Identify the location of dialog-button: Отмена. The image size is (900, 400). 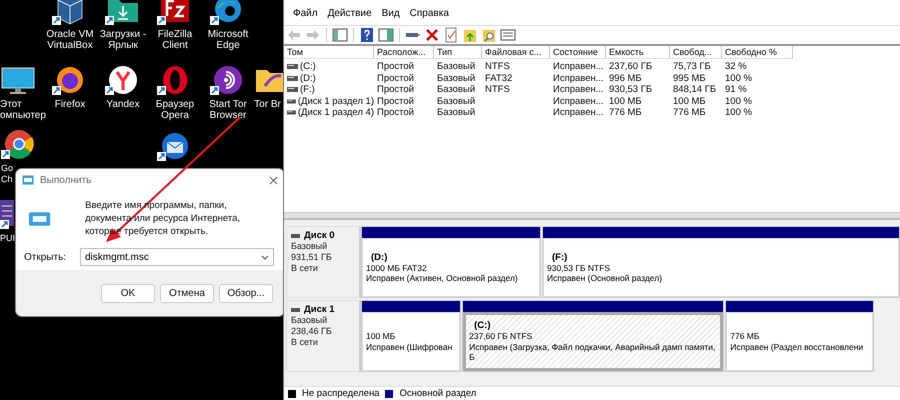
(187, 293).